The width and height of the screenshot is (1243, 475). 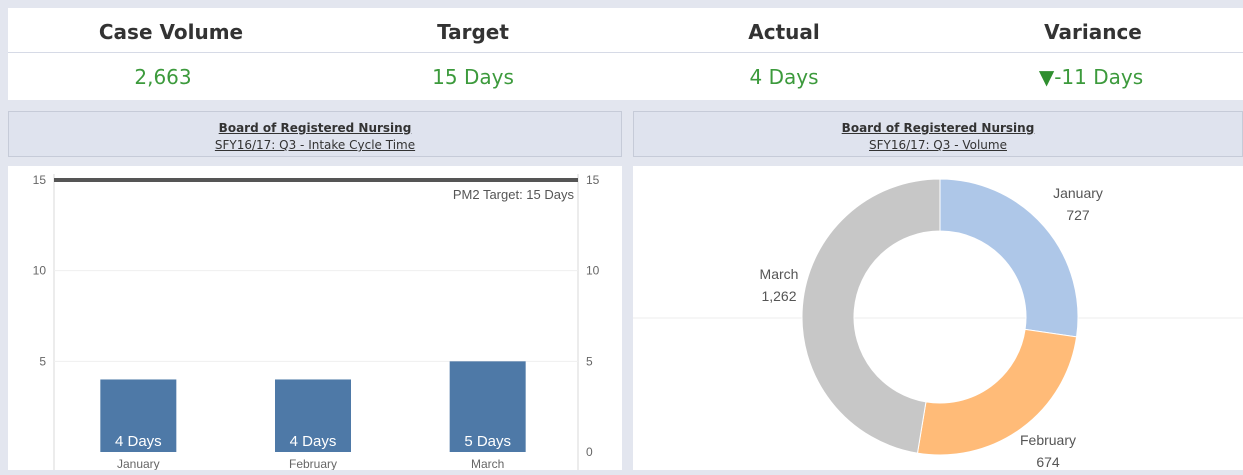 What do you see at coordinates (315, 145) in the screenshot?
I see `left-panel-subtitle: SFY16/17: Q3 - Intake Cycle Time` at bounding box center [315, 145].